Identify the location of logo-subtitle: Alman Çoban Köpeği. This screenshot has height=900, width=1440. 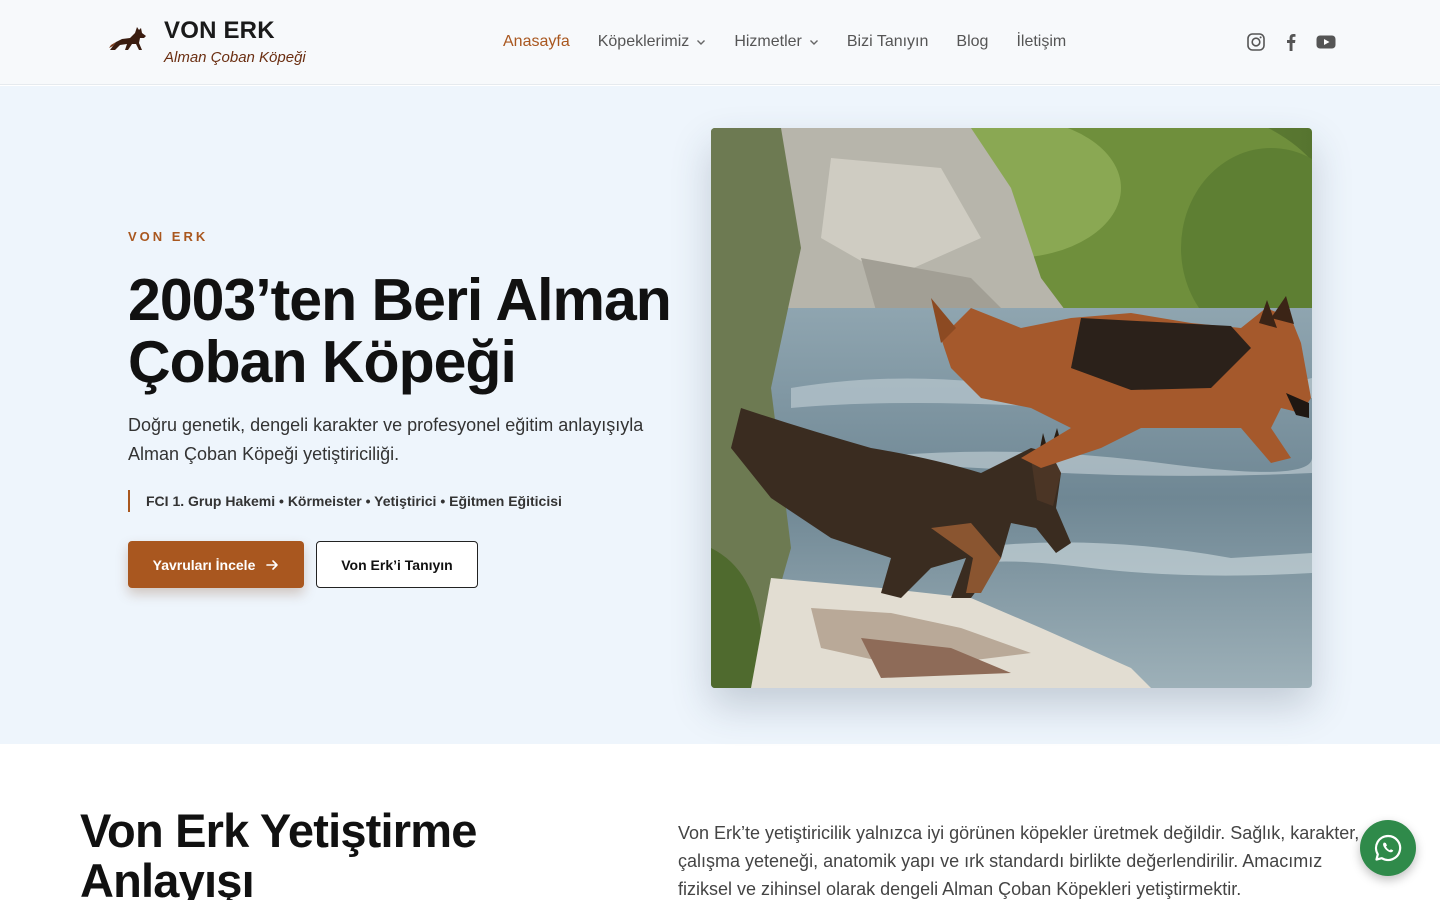
(235, 57).